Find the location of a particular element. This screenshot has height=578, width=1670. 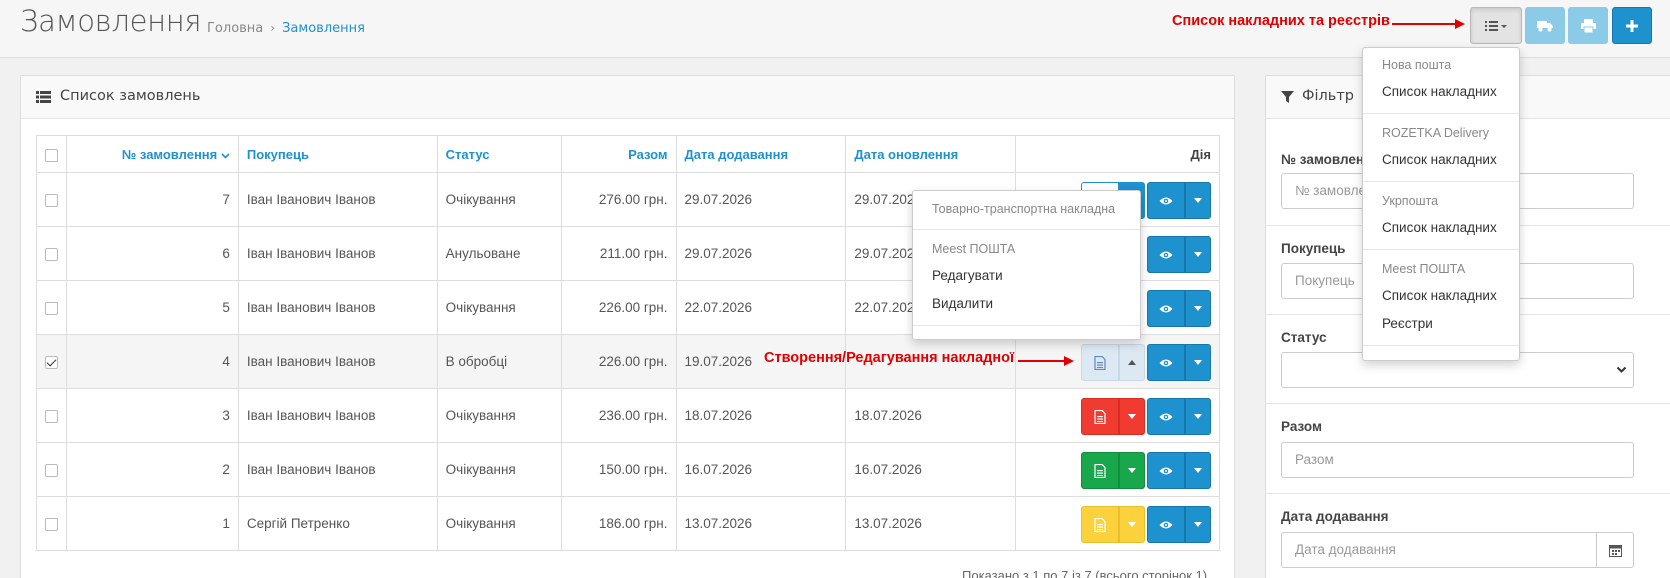

plus-icon is located at coordinates (1632, 25).